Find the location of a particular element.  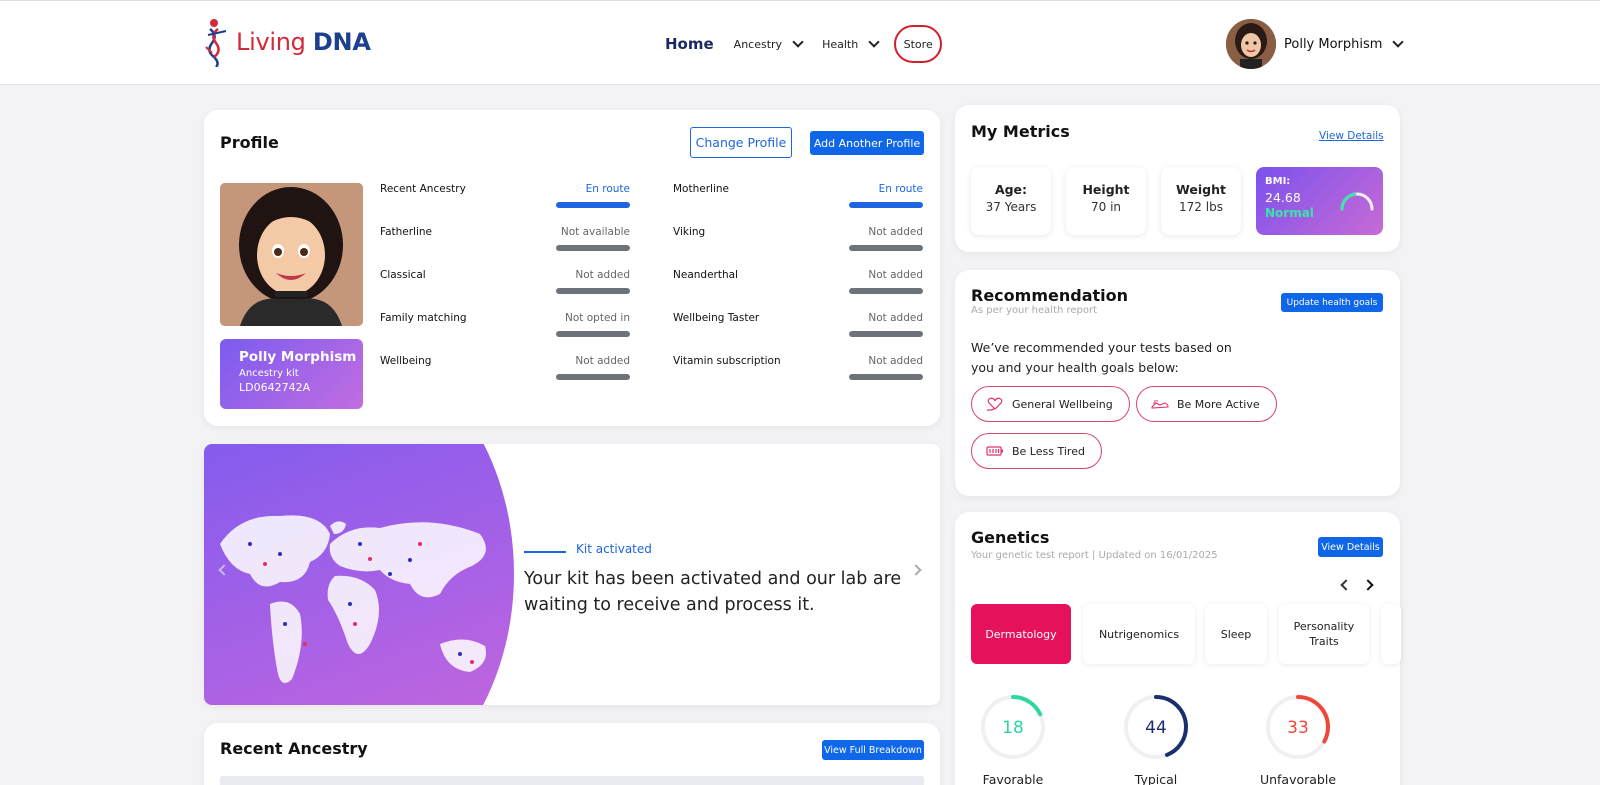

status-label: Wellbeing Taster is located at coordinates (716, 318).